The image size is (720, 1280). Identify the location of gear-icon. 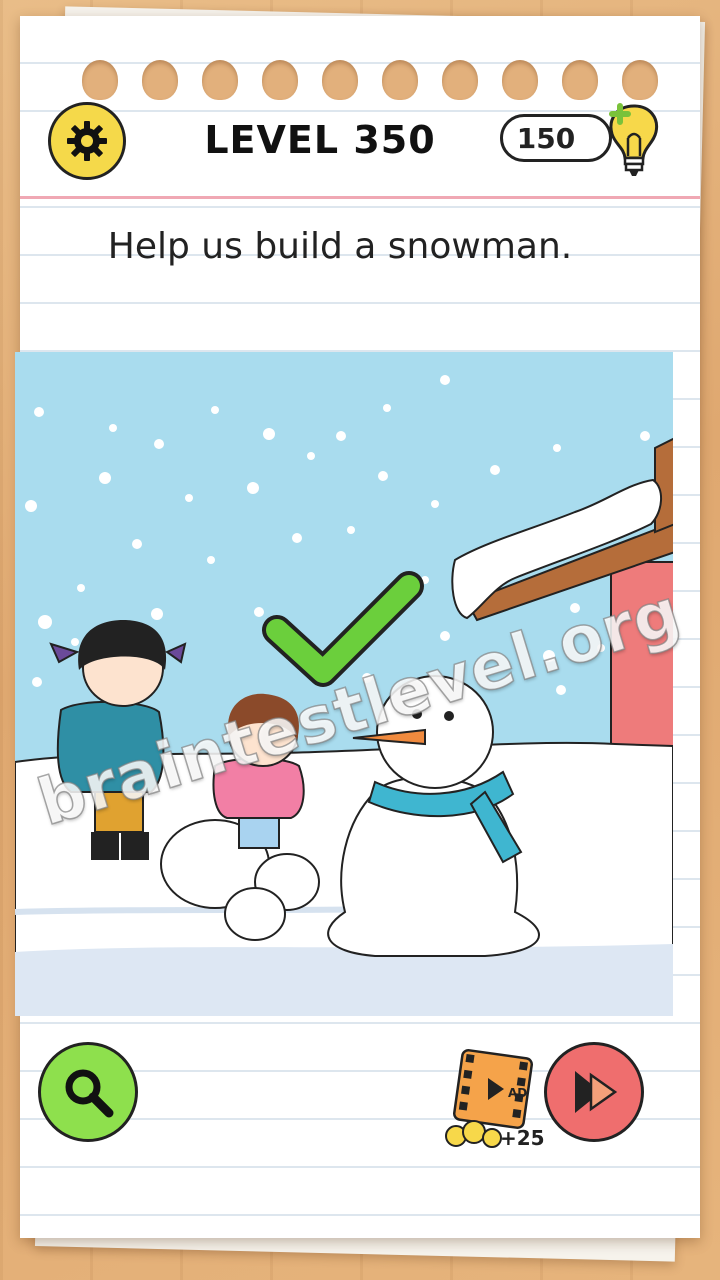
(87, 141).